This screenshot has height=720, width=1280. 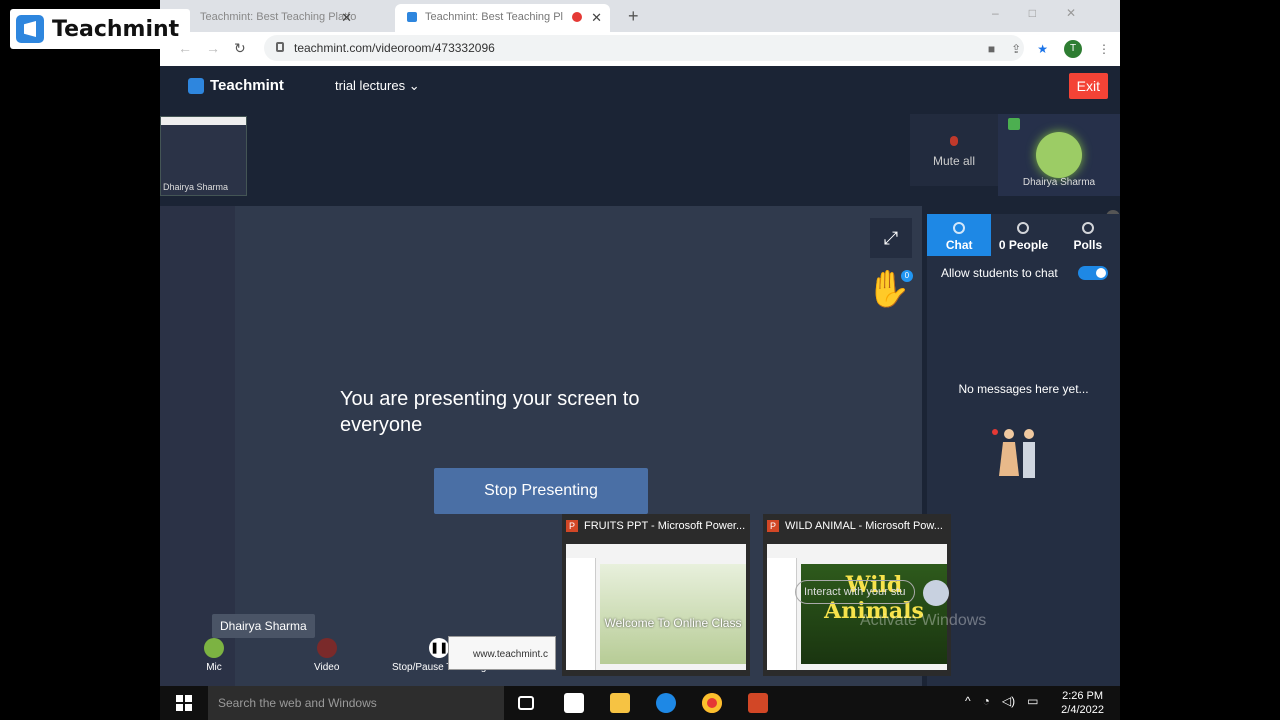 What do you see at coordinates (356, 703) in the screenshot?
I see `taskbar-search-input: Search the web and Windows` at bounding box center [356, 703].